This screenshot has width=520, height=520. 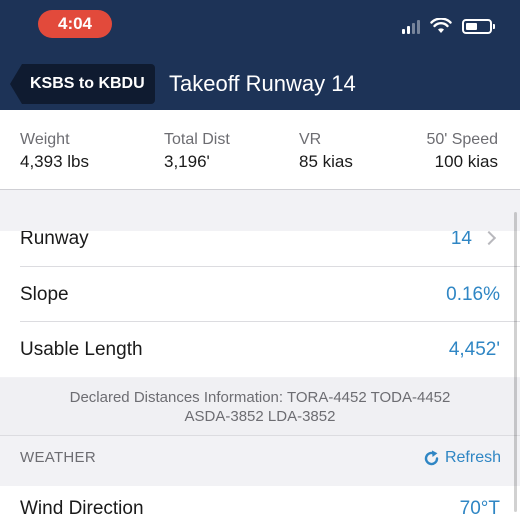 I want to click on wind-direction-label: Wind Direction, so click(x=82, y=508).